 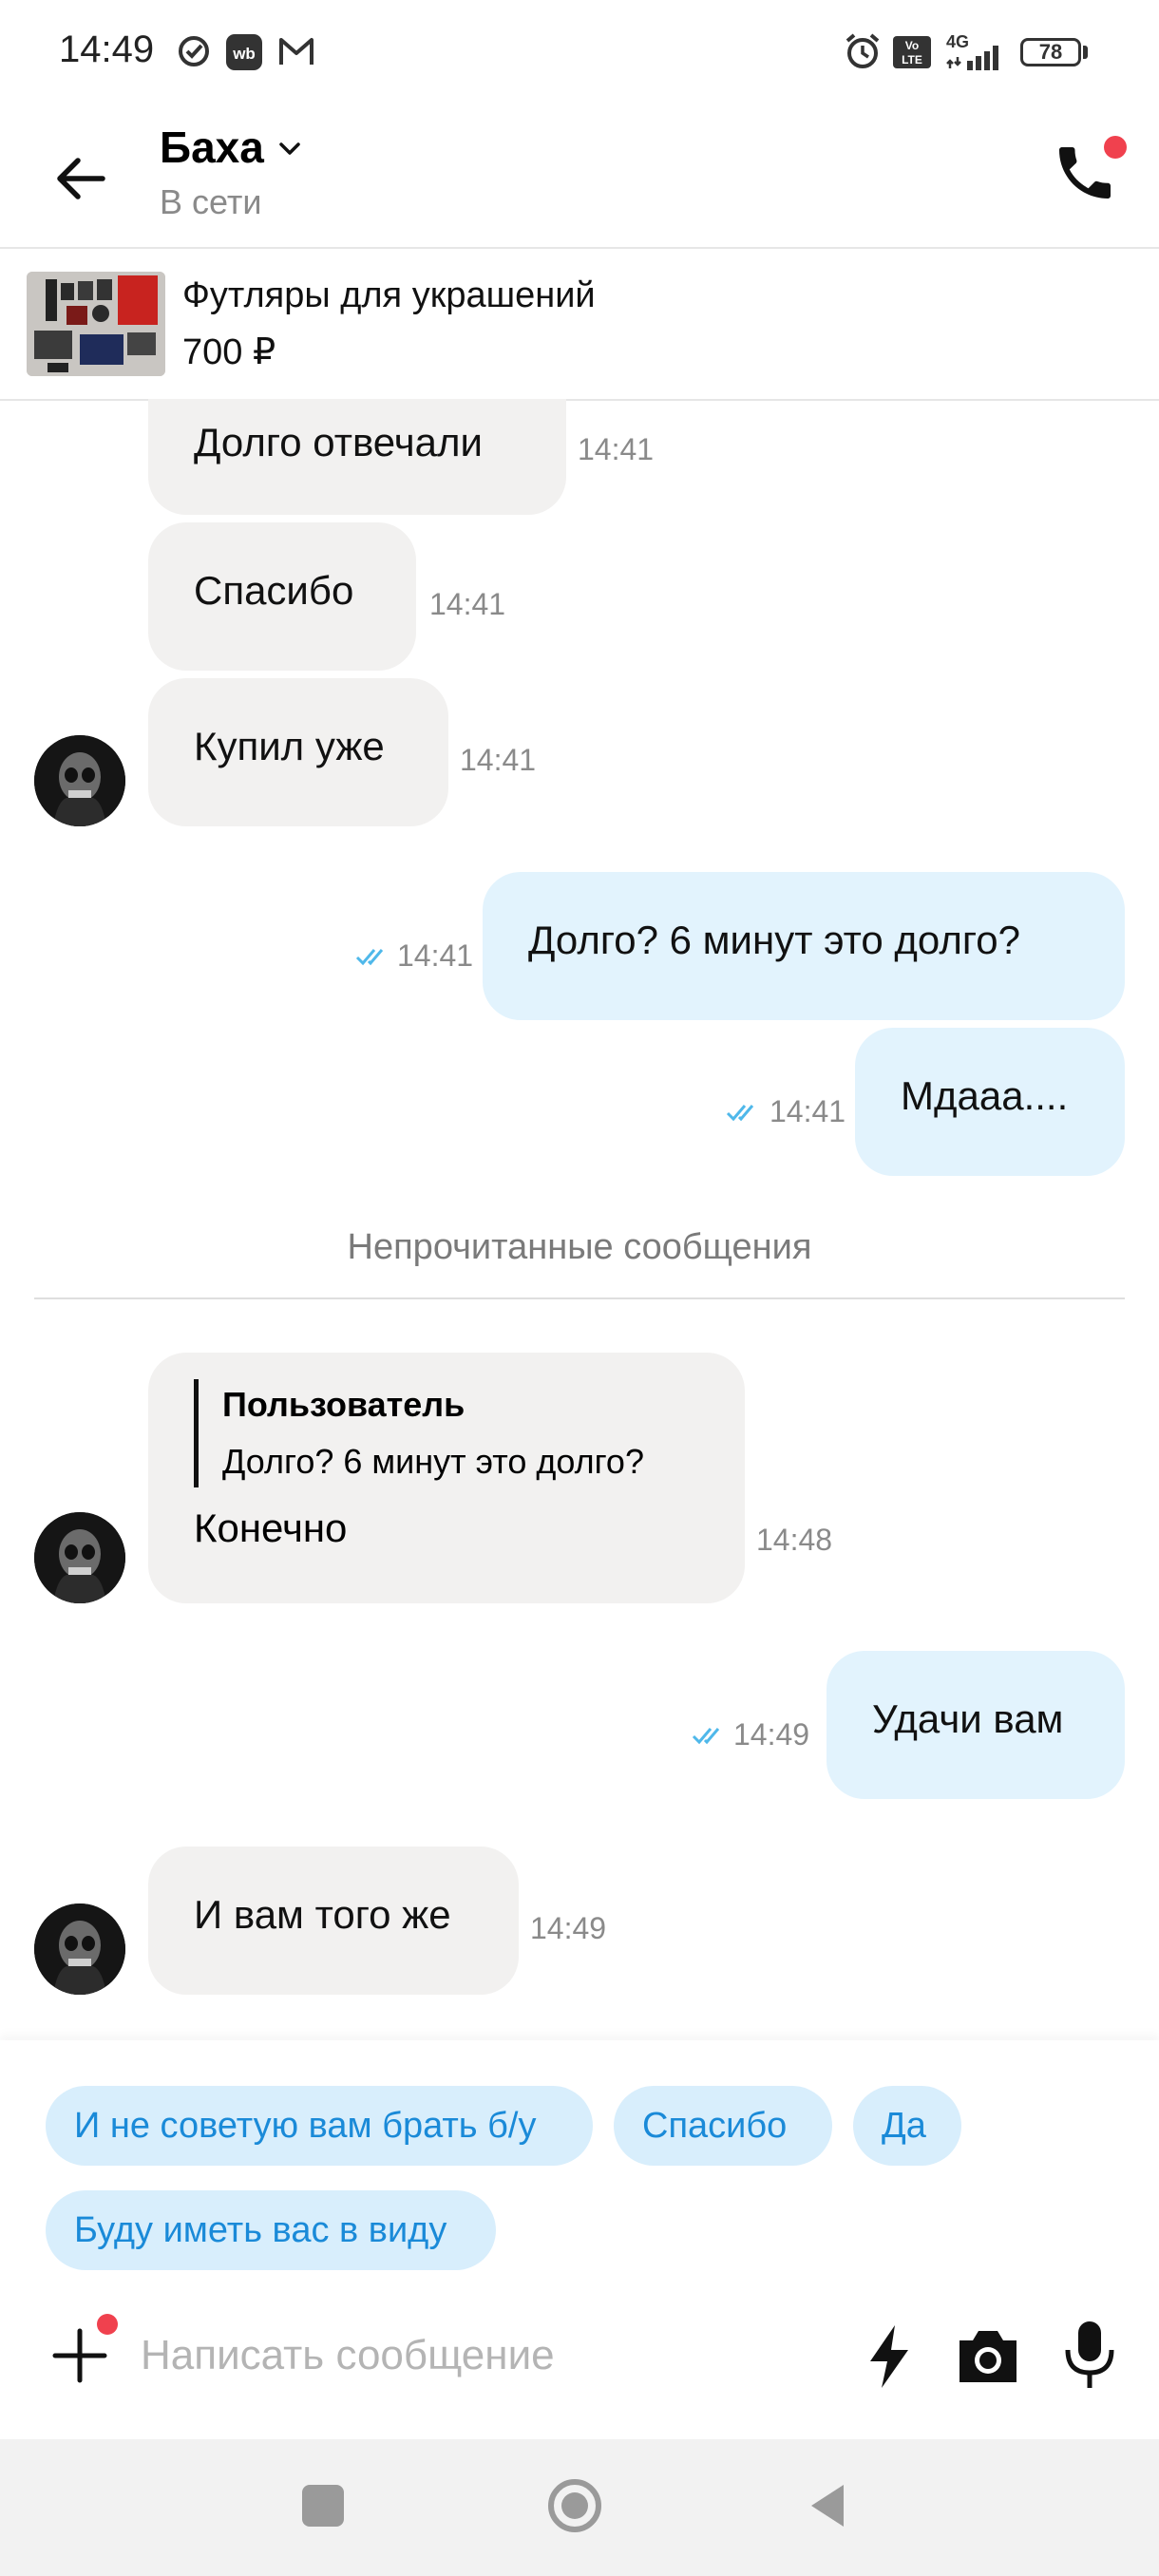 I want to click on message-bubble-incoming: Спасибо, so click(x=282, y=596).